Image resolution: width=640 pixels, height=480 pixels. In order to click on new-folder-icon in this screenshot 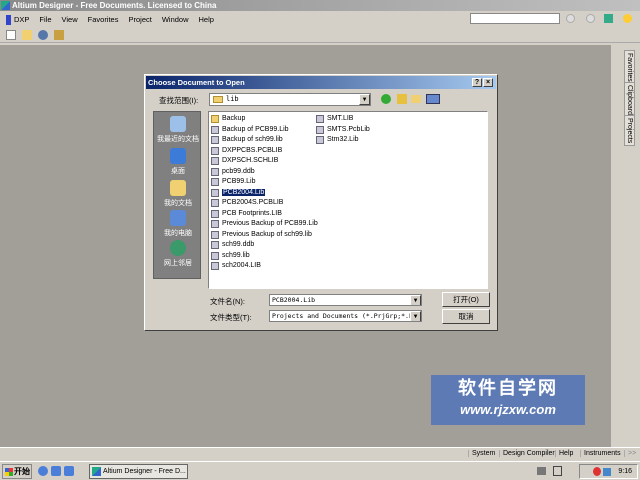, I will do `click(416, 99)`.